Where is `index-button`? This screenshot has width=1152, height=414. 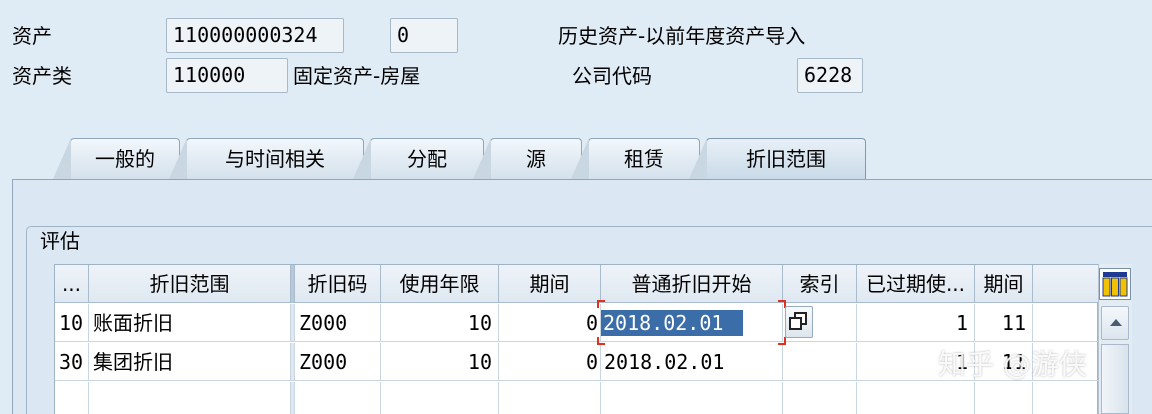
index-button is located at coordinates (799, 322).